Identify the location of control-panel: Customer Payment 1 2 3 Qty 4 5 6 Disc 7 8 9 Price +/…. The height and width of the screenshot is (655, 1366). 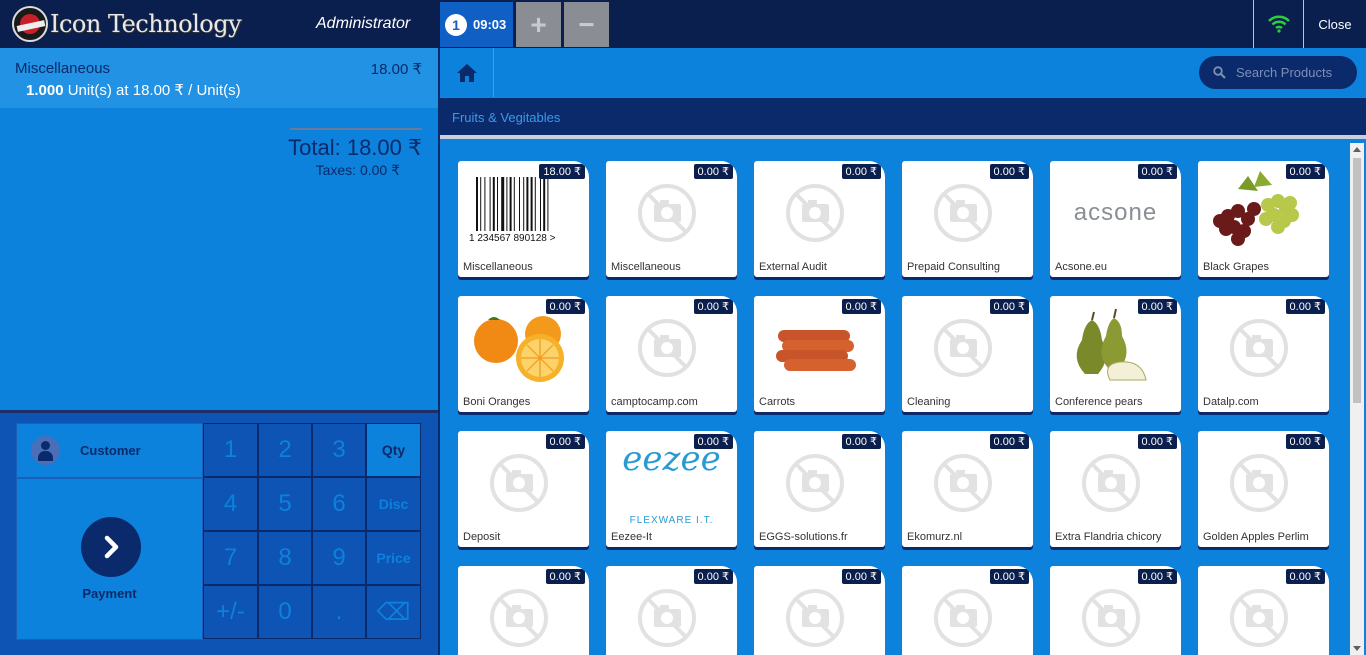
(219, 532).